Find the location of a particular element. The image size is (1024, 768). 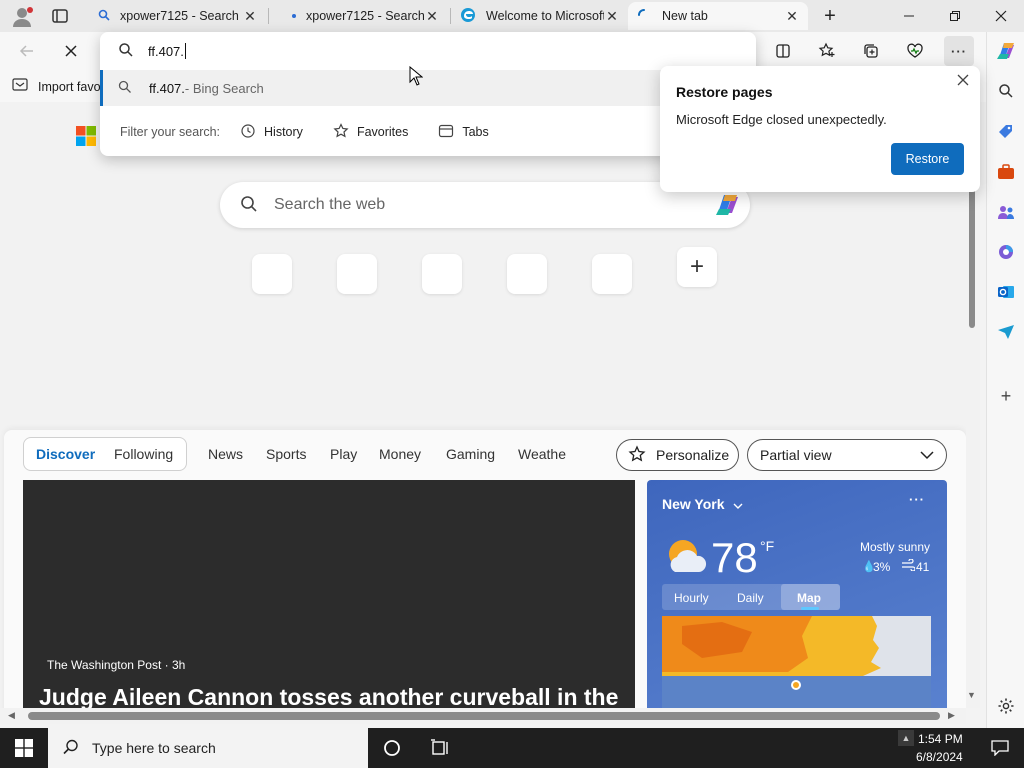

weather-condition: Mostly sunny is located at coordinates (895, 547).